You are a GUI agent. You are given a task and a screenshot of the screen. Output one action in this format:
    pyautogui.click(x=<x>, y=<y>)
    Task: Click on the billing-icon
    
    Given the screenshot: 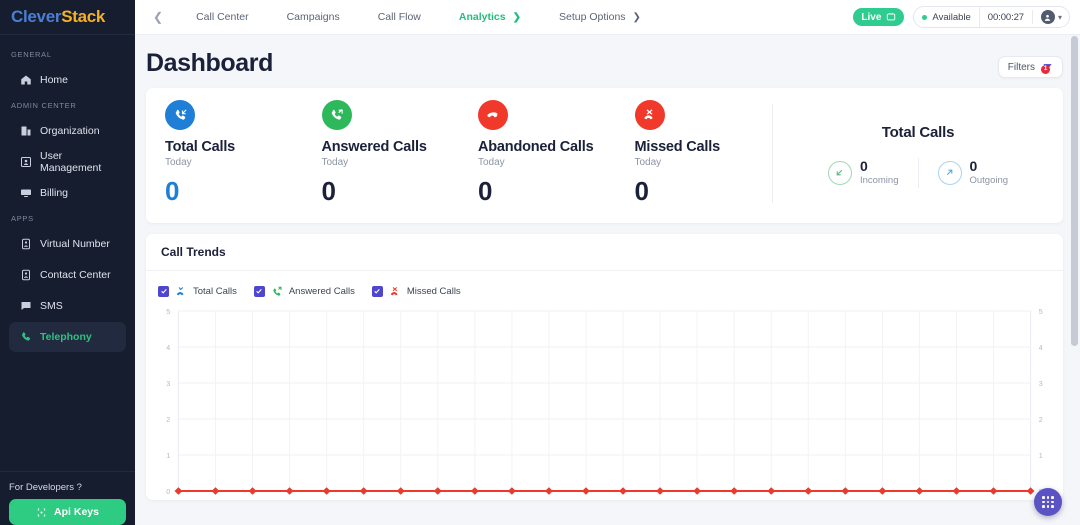 What is the action you would take?
    pyautogui.click(x=26, y=193)
    